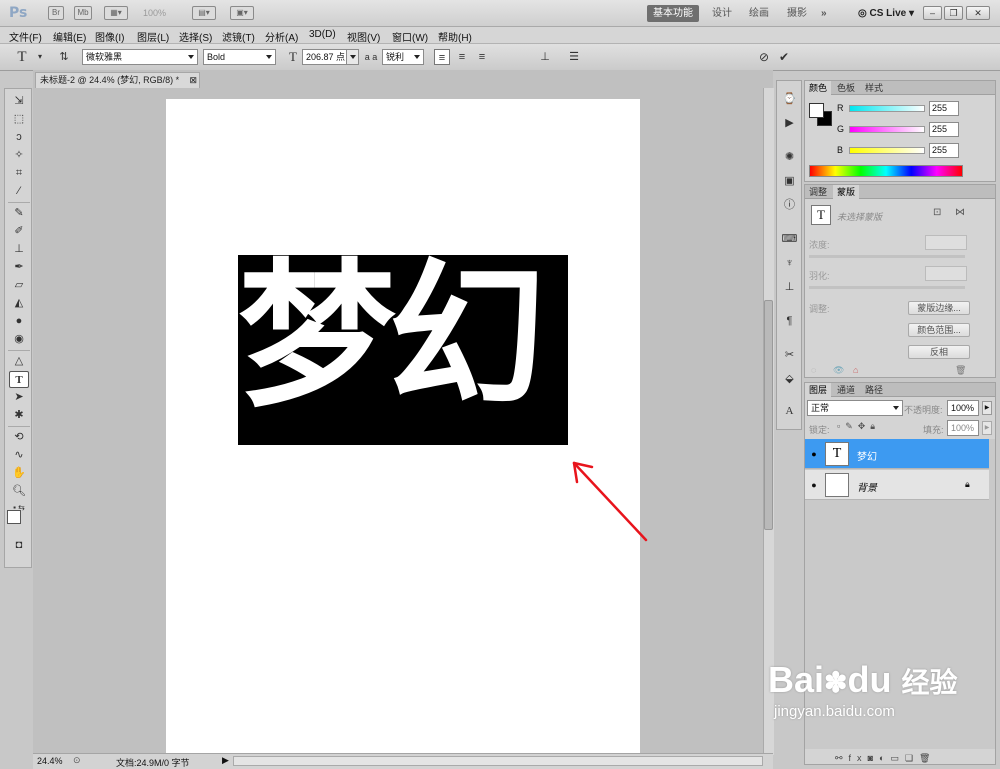 This screenshot has height=769, width=1000. What do you see at coordinates (19, 173) in the screenshot?
I see `crop-tool-icon: ⌗` at bounding box center [19, 173].